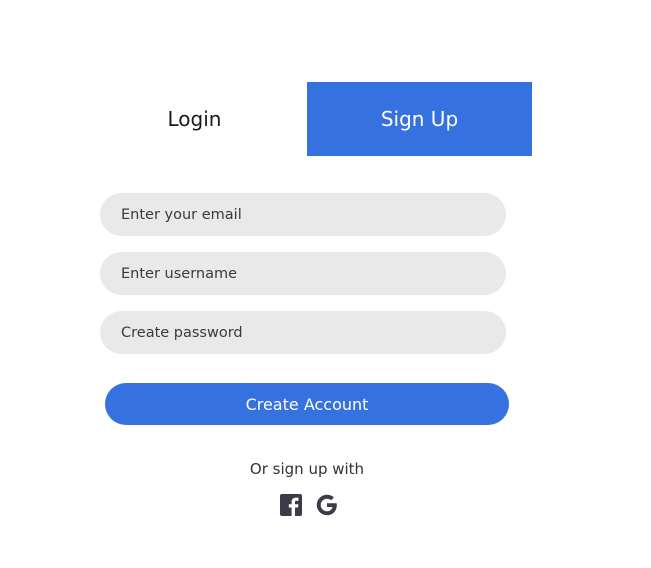 The image size is (651, 568). Describe the element at coordinates (307, 469) in the screenshot. I see `alt-signup-text: Or sign up with` at that location.